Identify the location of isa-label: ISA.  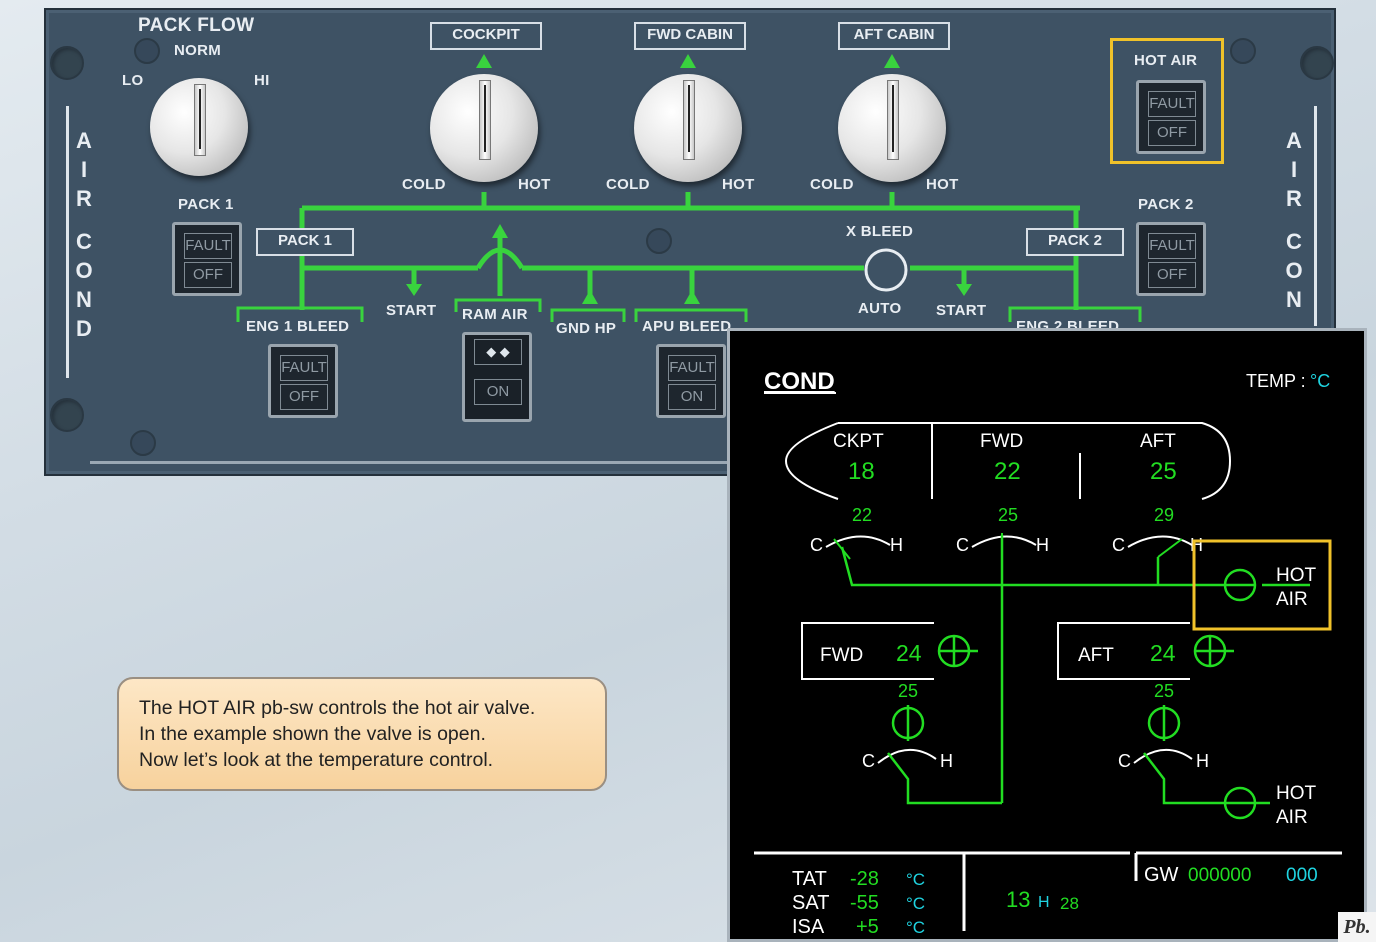
(808, 927).